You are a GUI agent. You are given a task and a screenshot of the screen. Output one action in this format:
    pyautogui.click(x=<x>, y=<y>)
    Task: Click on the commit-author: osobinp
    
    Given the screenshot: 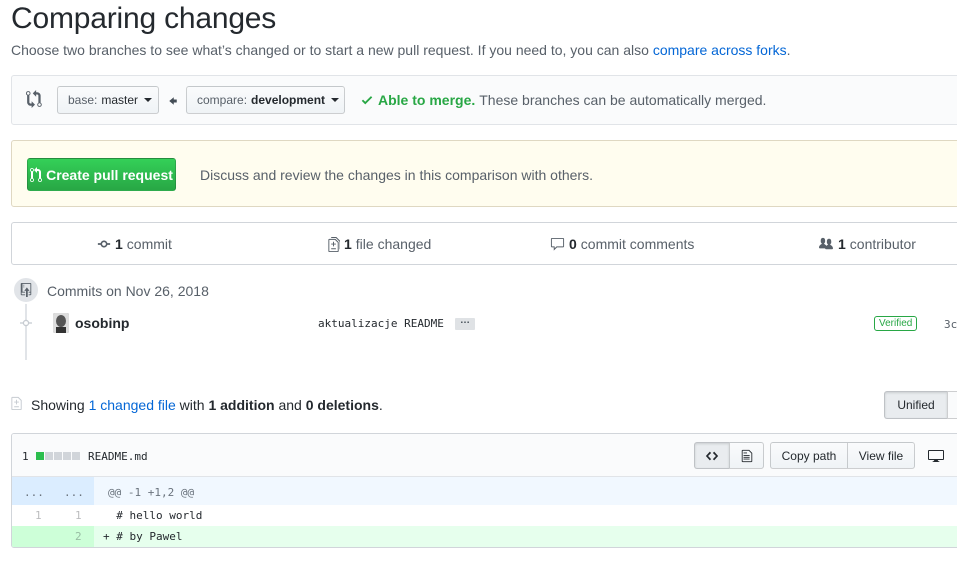 What is the action you would take?
    pyautogui.click(x=102, y=323)
    